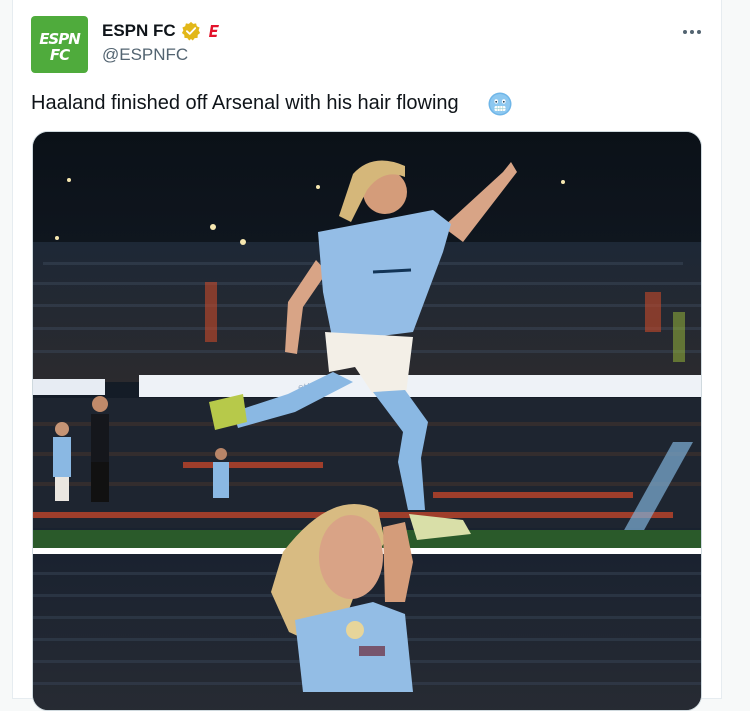  What do you see at coordinates (59, 55) in the screenshot?
I see `avatar-logo-line2: FC` at bounding box center [59, 55].